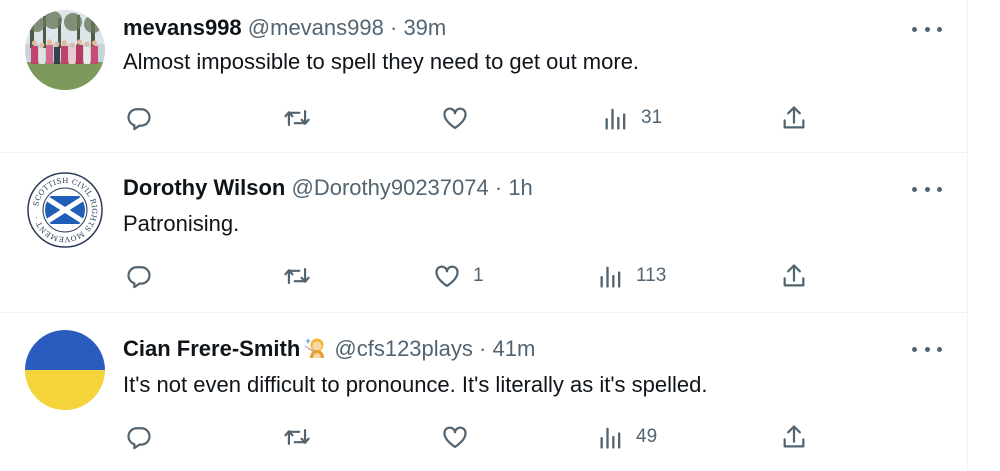 The image size is (1000, 471). What do you see at coordinates (182, 27) in the screenshot?
I see `display-name: mevans998` at bounding box center [182, 27].